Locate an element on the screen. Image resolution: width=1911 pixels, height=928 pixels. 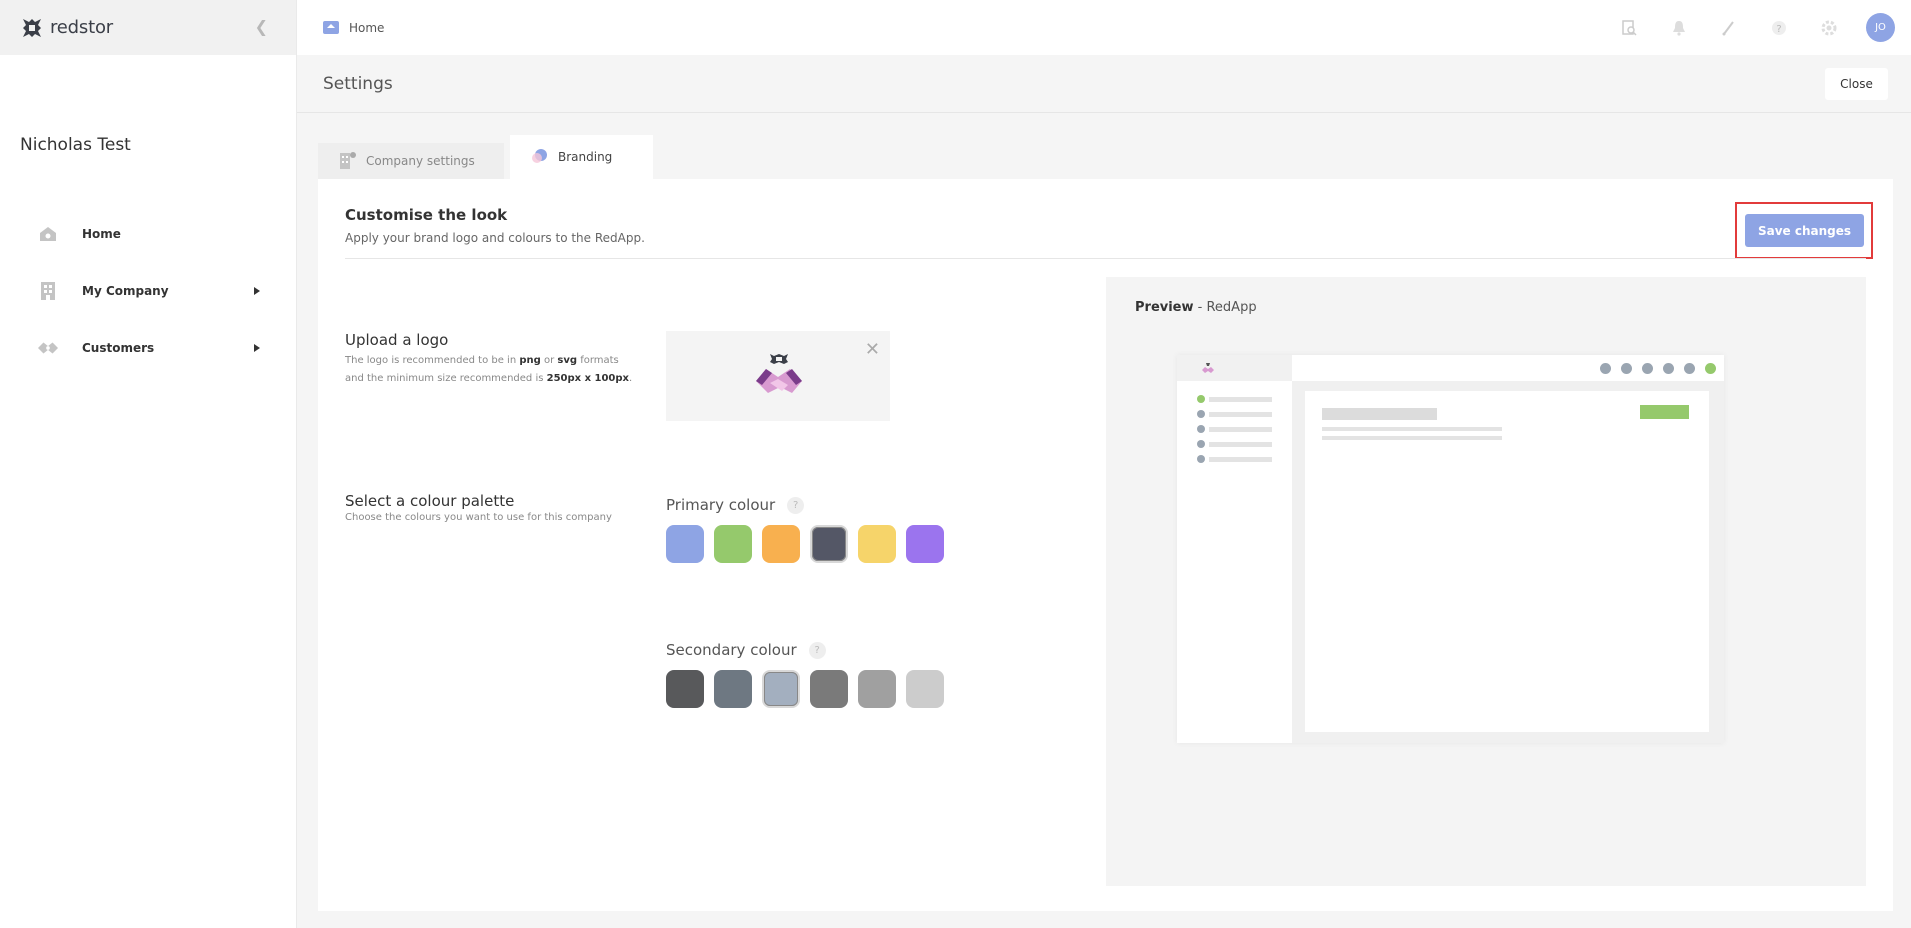
mock-logo-icon is located at coordinates (1208, 368).